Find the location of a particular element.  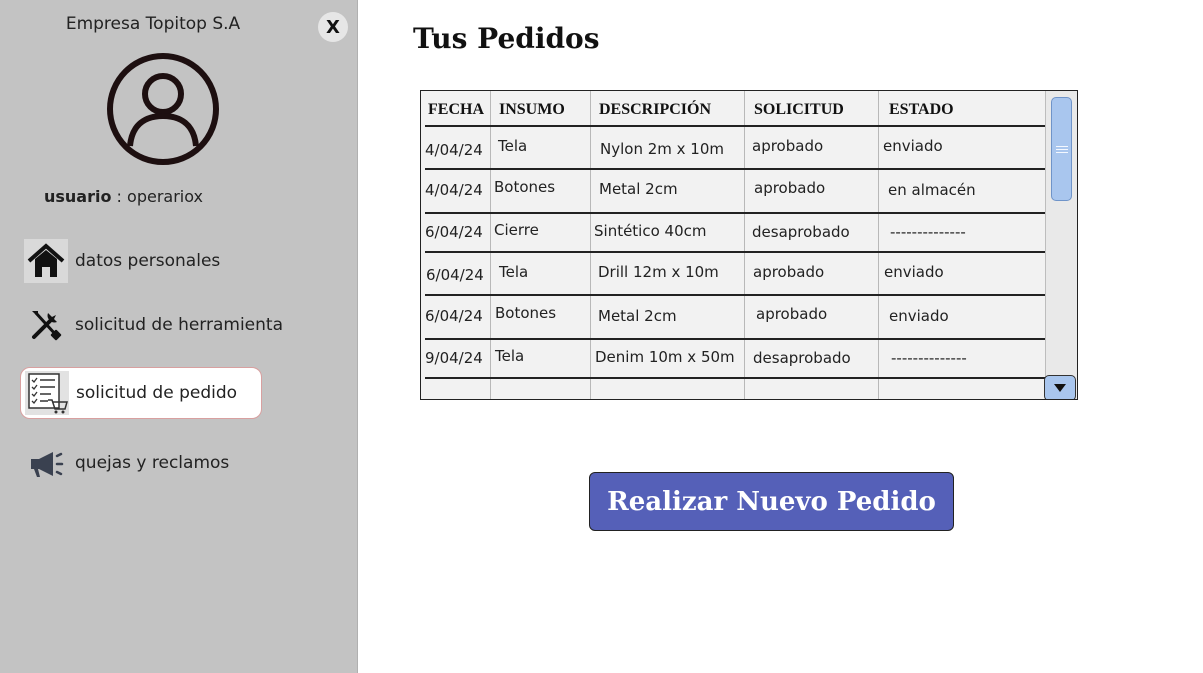

nav-solicitud-pedido: solicitud de pedido is located at coordinates (141, 393).